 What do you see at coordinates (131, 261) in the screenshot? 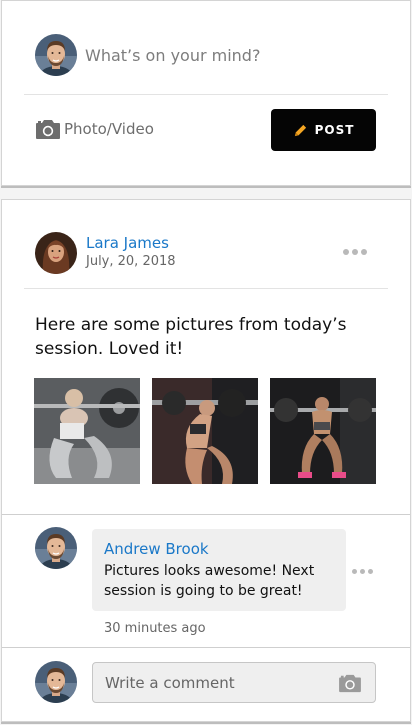
I see `post-date: July, 20, 2018` at bounding box center [131, 261].